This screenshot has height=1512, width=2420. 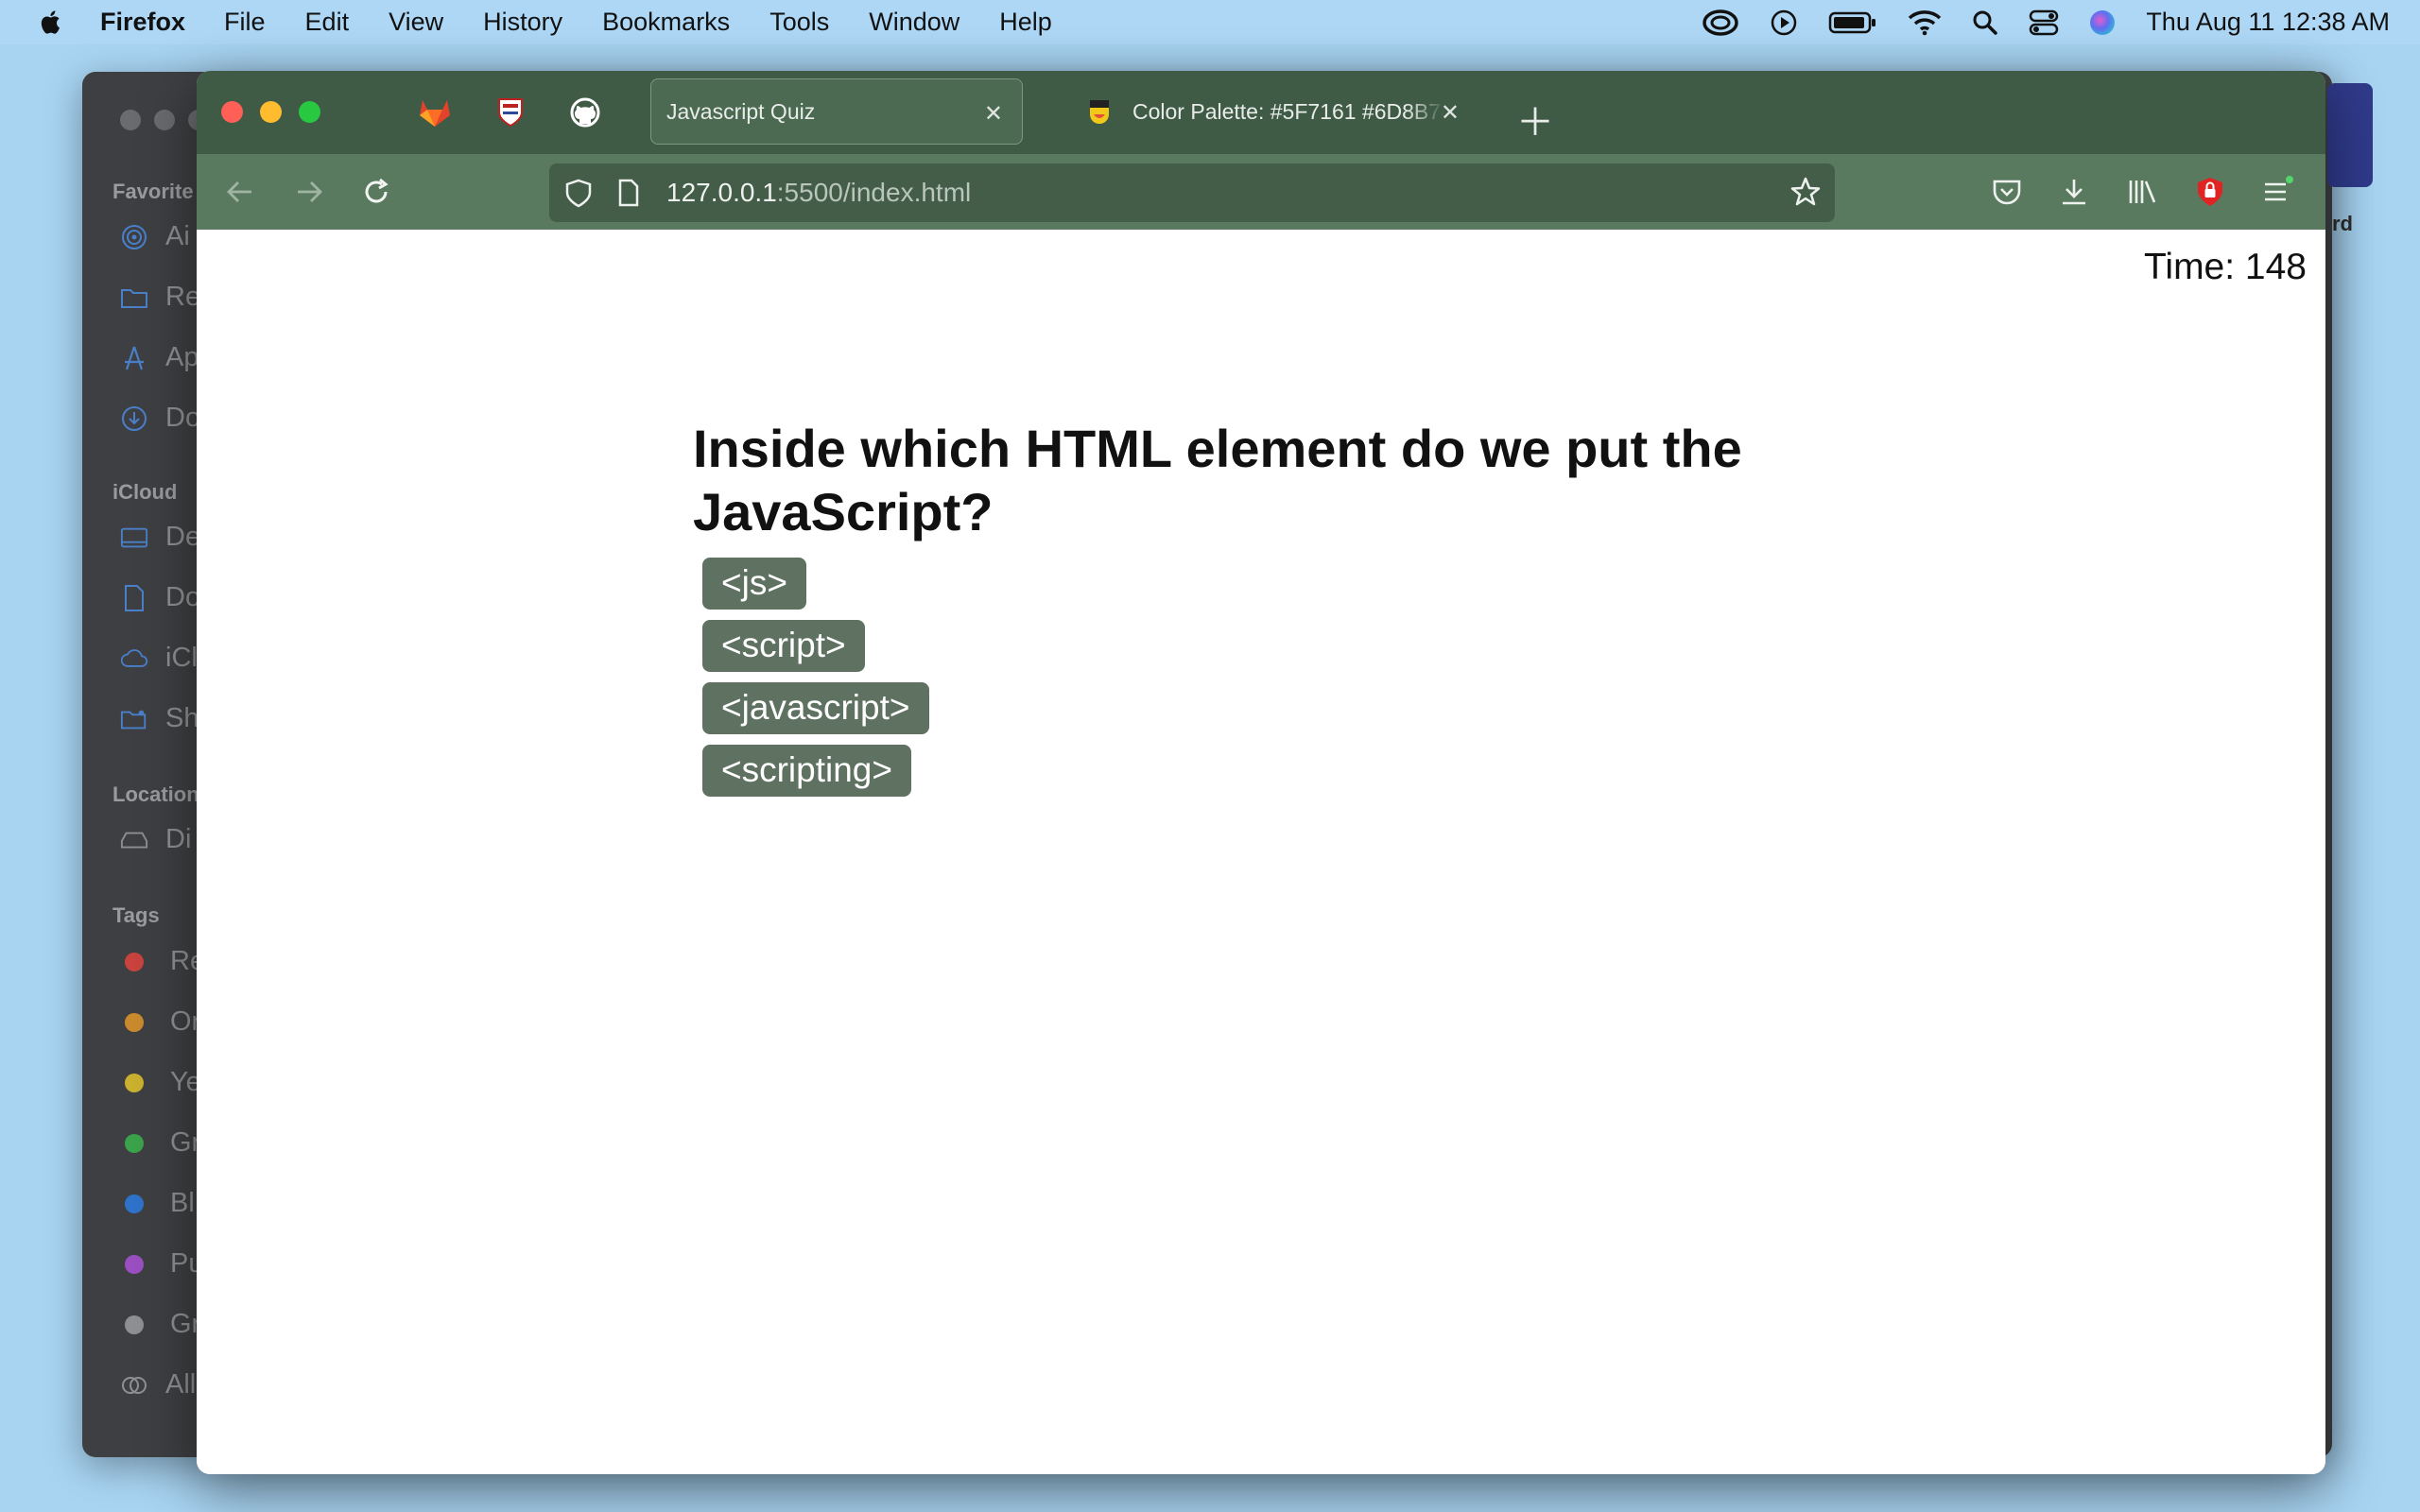 I want to click on menu-tools: Tools, so click(x=799, y=22).